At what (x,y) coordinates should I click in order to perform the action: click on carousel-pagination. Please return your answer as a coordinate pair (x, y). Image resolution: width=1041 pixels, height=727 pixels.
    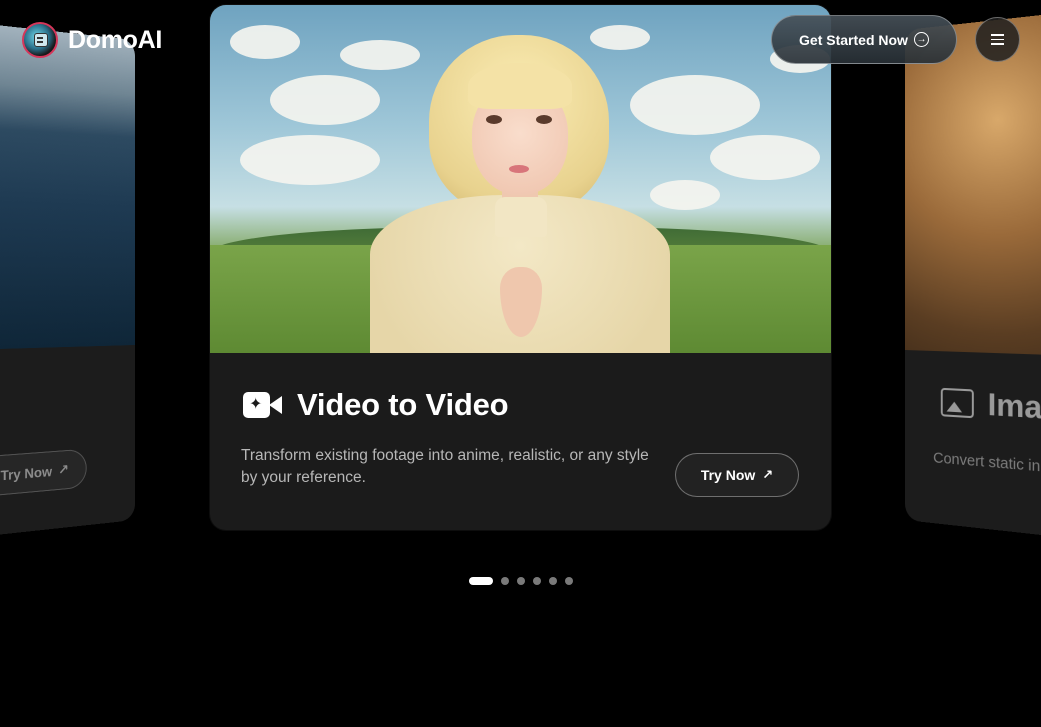
    Looking at the image, I should click on (521, 581).